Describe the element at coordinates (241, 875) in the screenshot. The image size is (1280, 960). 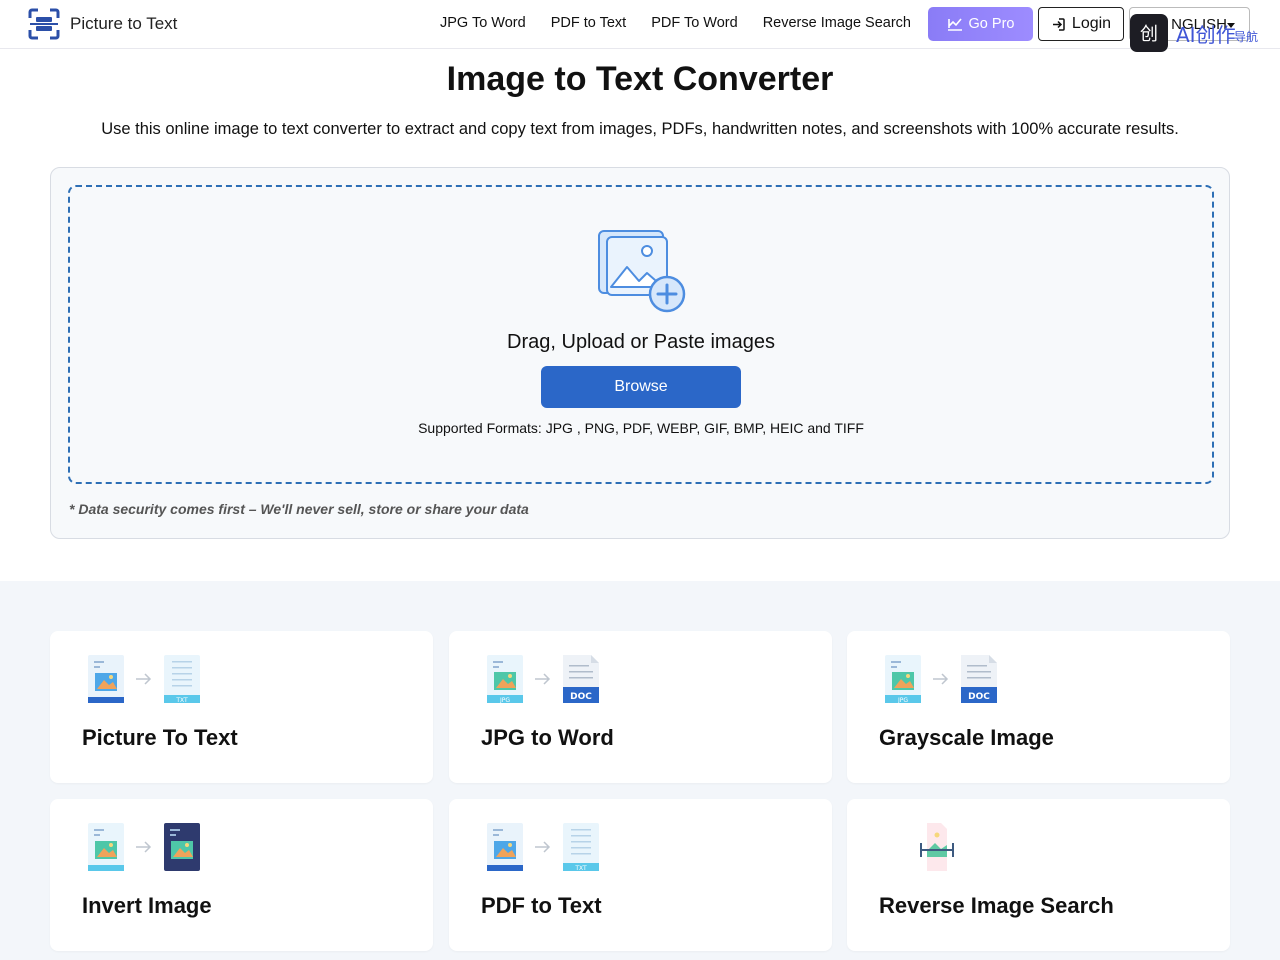
I see `tool-card-invert-image: Invert Image` at that location.